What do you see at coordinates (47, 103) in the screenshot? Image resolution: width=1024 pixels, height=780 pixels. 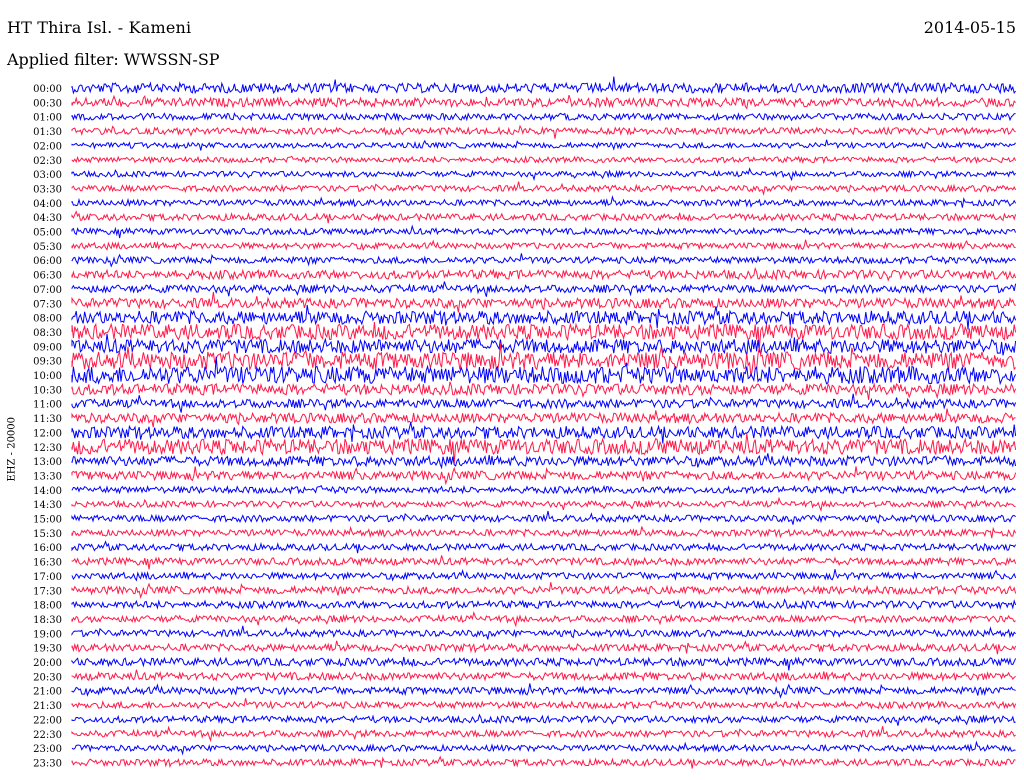 I see `row-label: 00:30` at bounding box center [47, 103].